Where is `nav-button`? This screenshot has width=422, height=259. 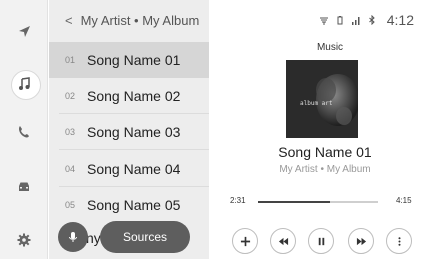
nav-button is located at coordinates (24, 32).